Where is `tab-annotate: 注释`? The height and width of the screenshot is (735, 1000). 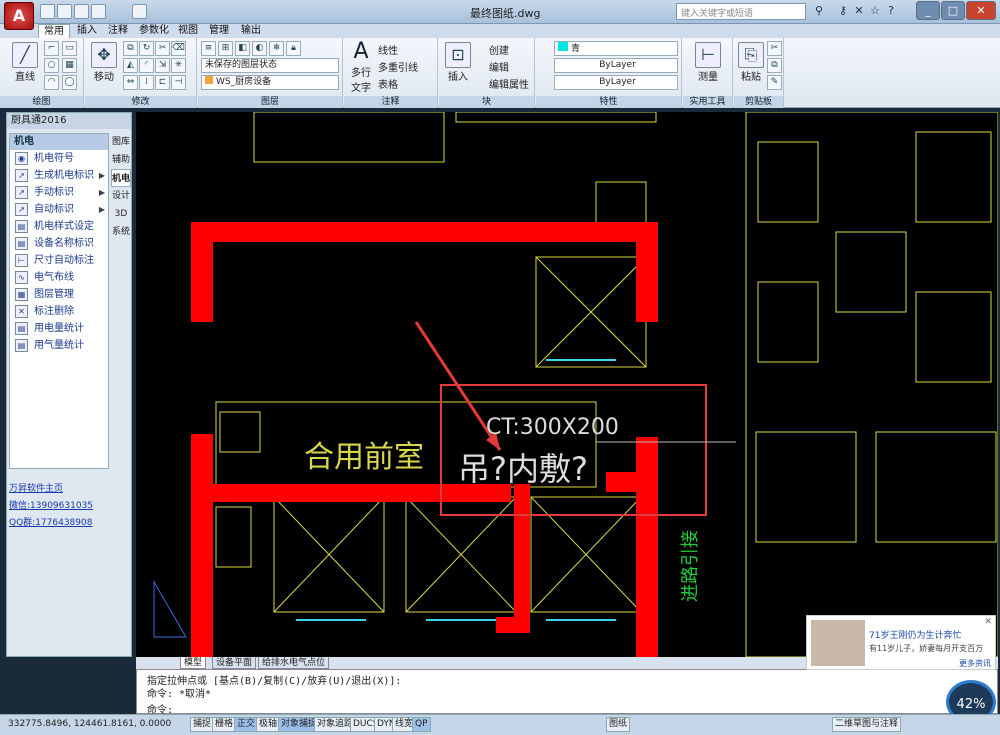
tab-annotate: 注释 is located at coordinates (118, 31).